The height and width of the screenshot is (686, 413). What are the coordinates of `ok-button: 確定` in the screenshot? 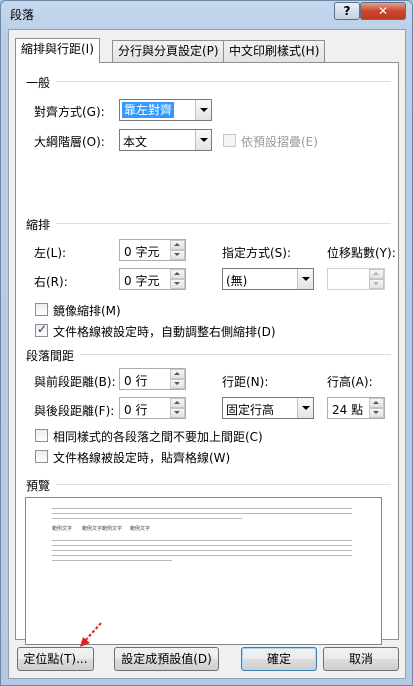 It's located at (279, 659).